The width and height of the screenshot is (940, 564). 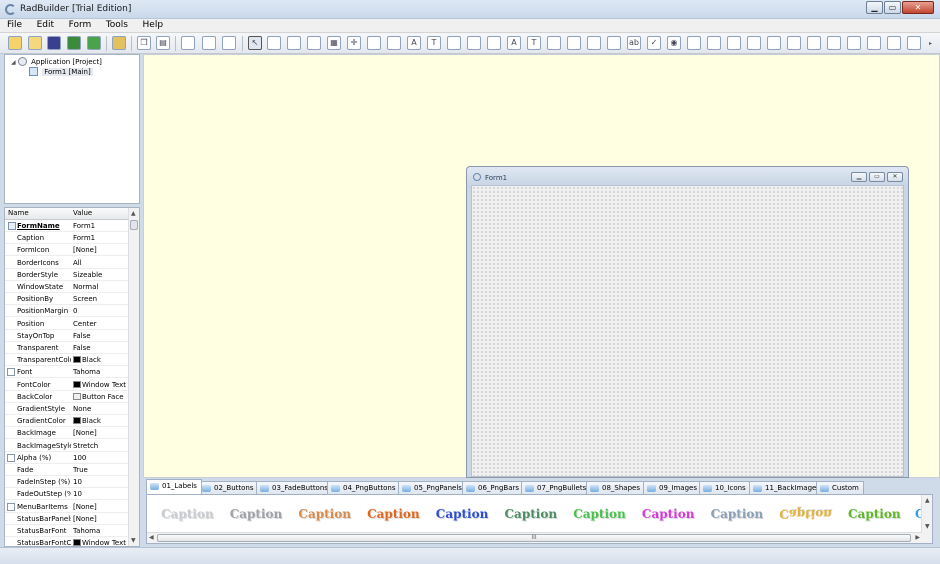 I want to click on image-tool-icon, so click(x=474, y=43).